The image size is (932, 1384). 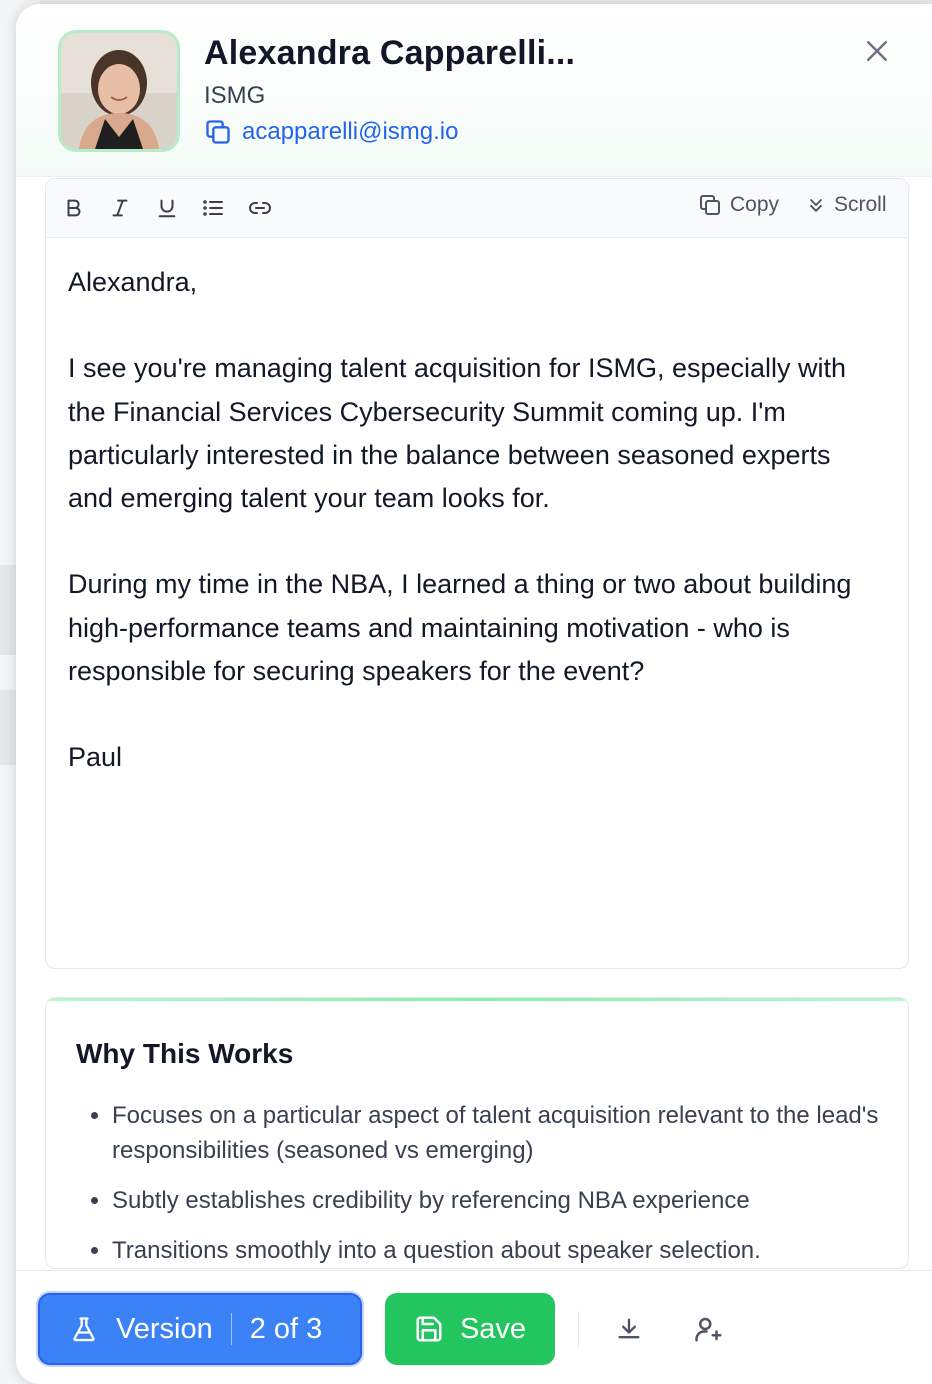 I want to click on italic-button, so click(x=120, y=208).